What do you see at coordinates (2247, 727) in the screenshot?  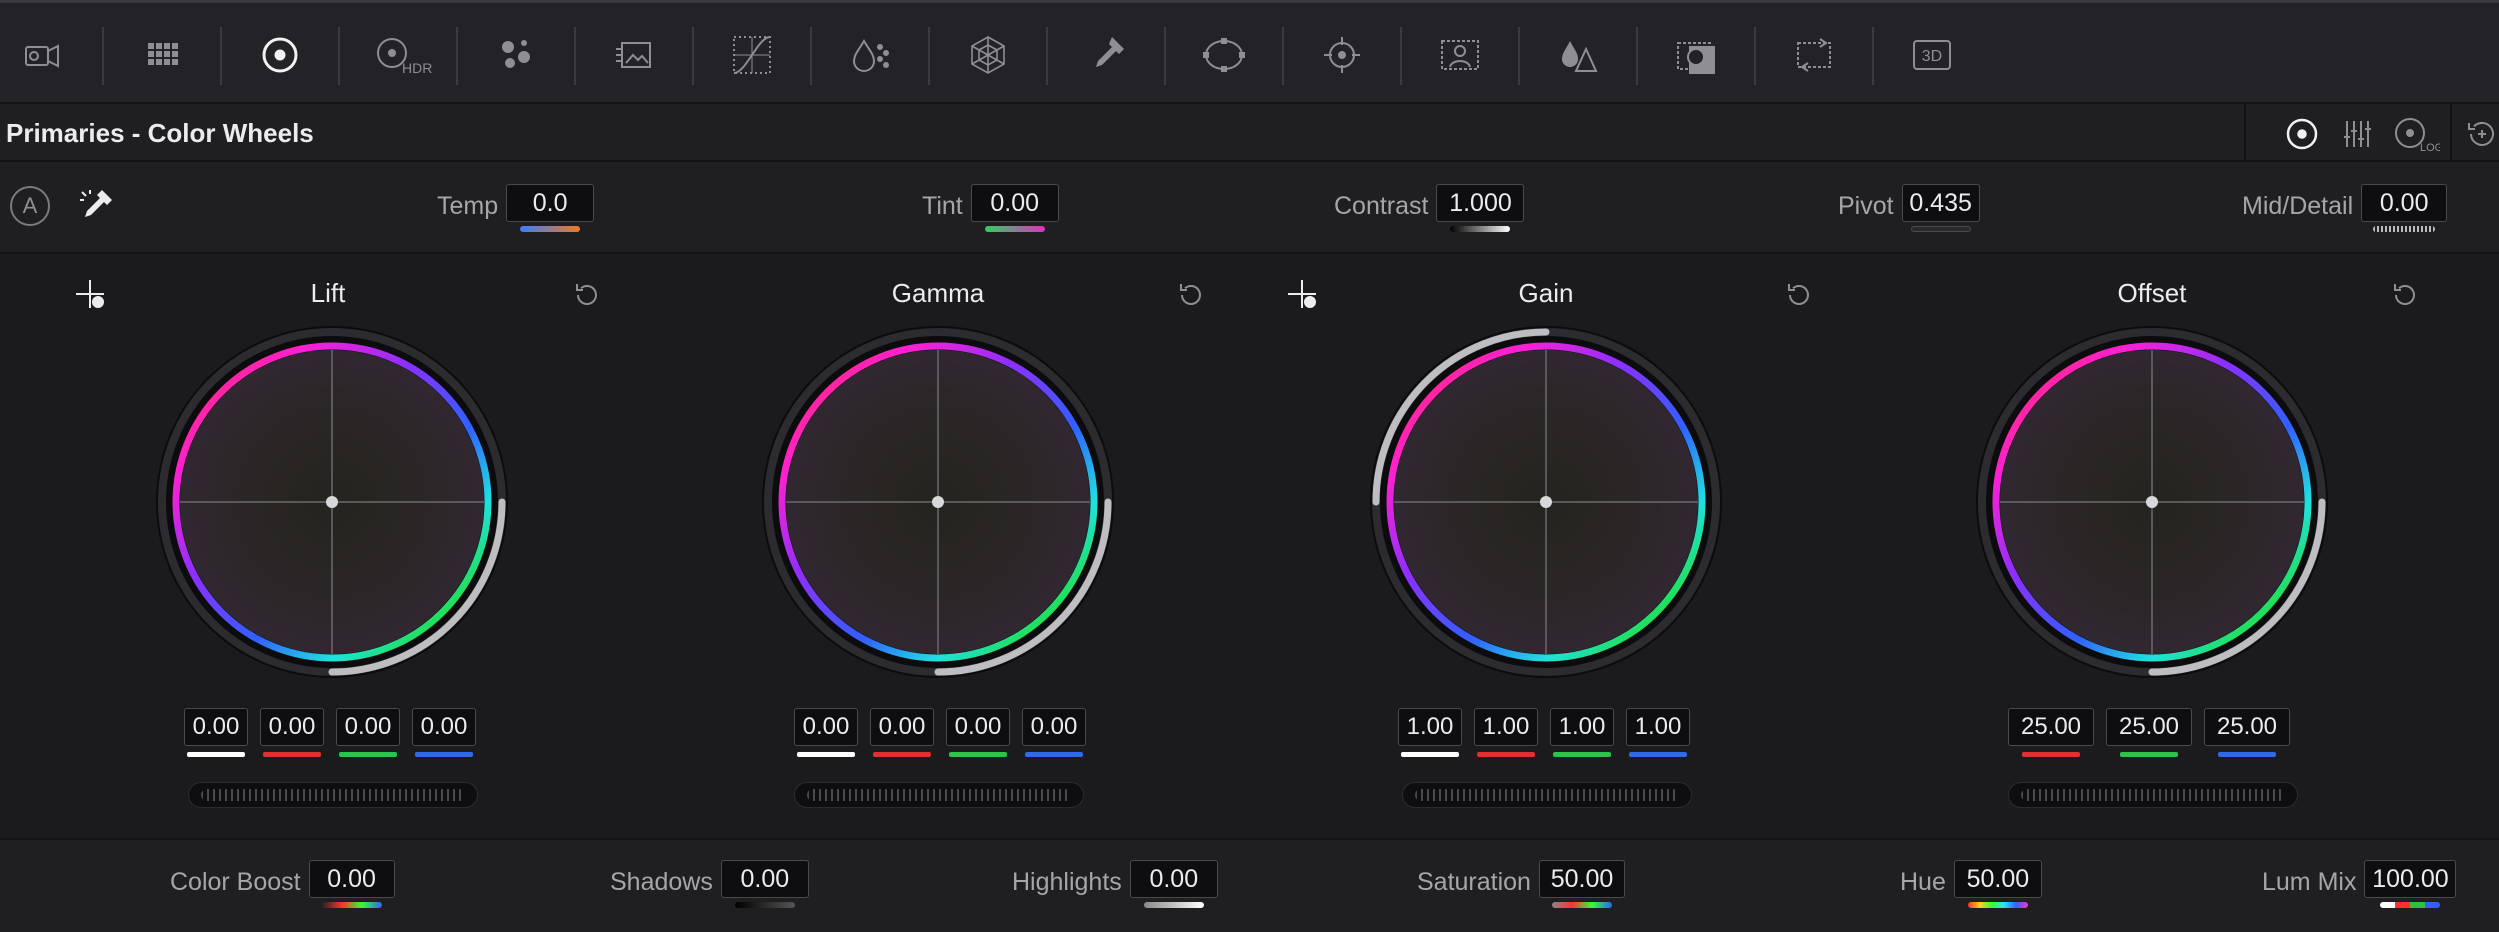 I see `offset-blue-field: 25.00` at bounding box center [2247, 727].